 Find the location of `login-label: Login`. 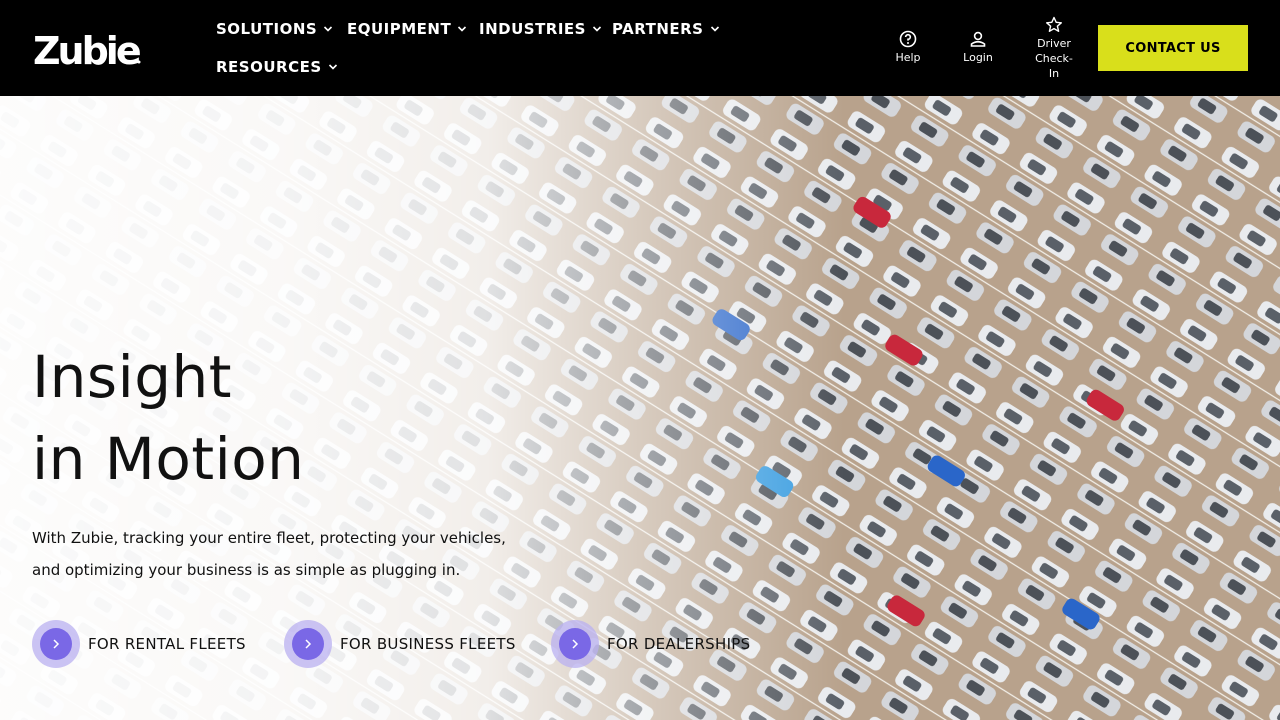

login-label: Login is located at coordinates (978, 57).